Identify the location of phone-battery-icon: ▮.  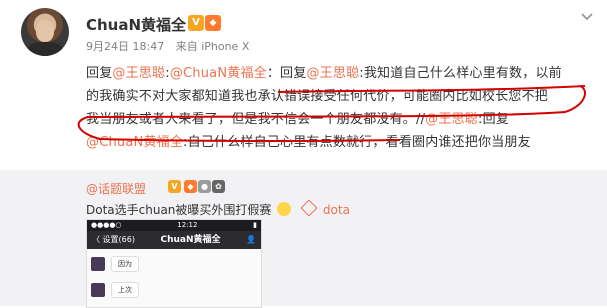
(255, 225).